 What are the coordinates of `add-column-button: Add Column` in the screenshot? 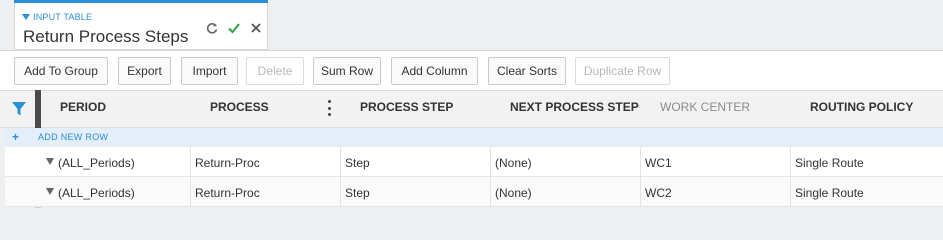 It's located at (434, 71).